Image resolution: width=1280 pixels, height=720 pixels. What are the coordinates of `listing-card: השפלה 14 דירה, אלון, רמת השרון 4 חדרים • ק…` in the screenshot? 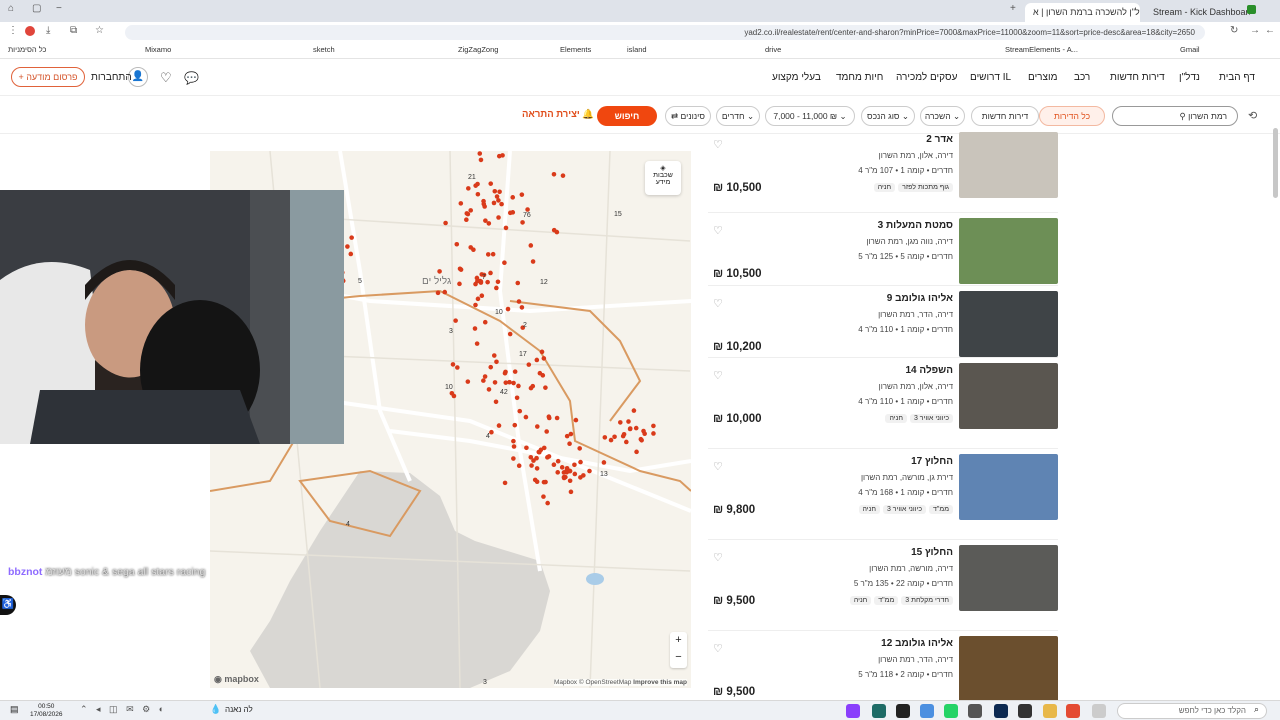 It's located at (883, 401).